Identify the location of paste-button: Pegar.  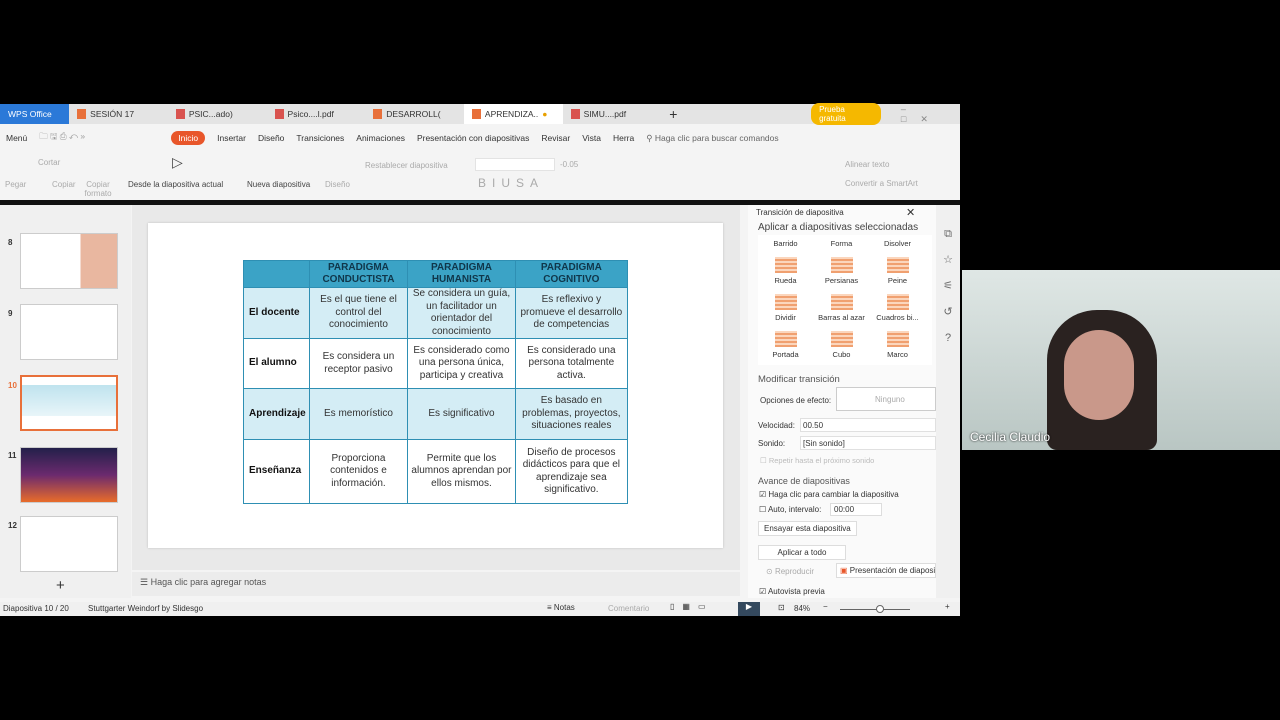
(15, 184).